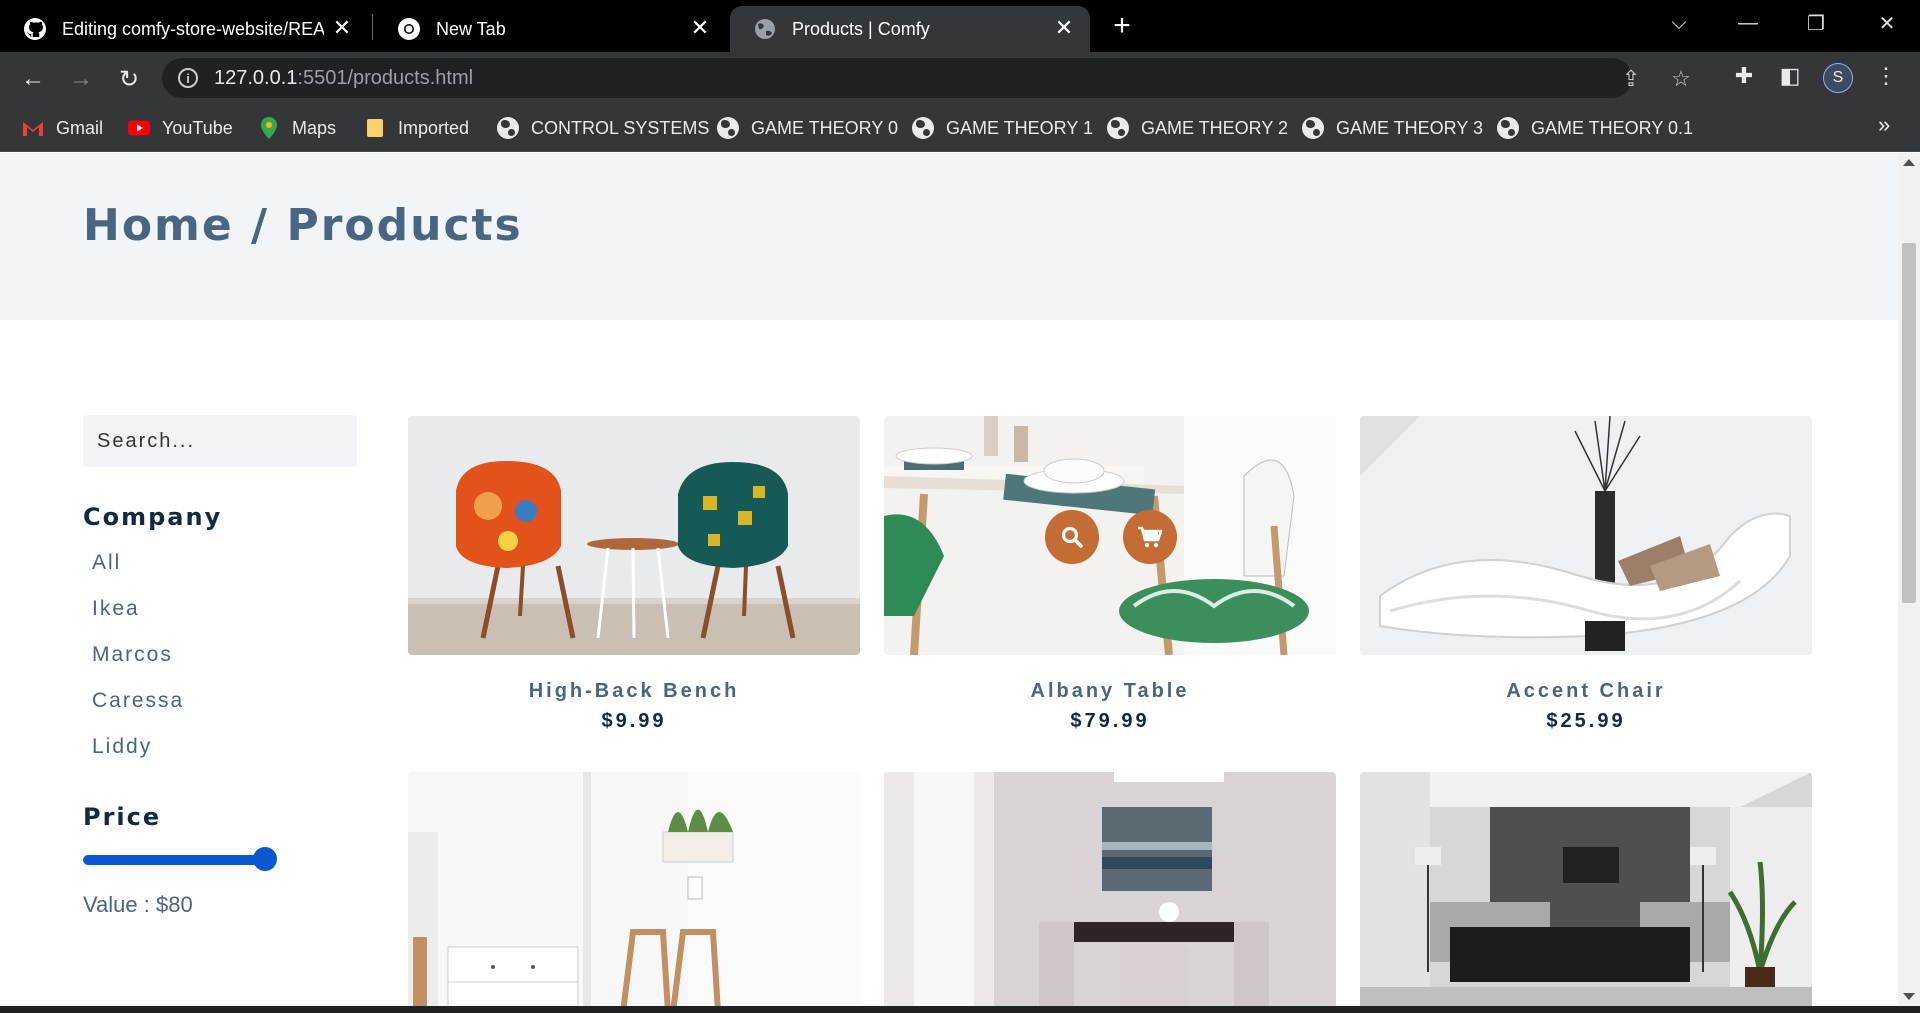  Describe the element at coordinates (1110, 535) in the screenshot. I see `product-image-albany-table` at that location.